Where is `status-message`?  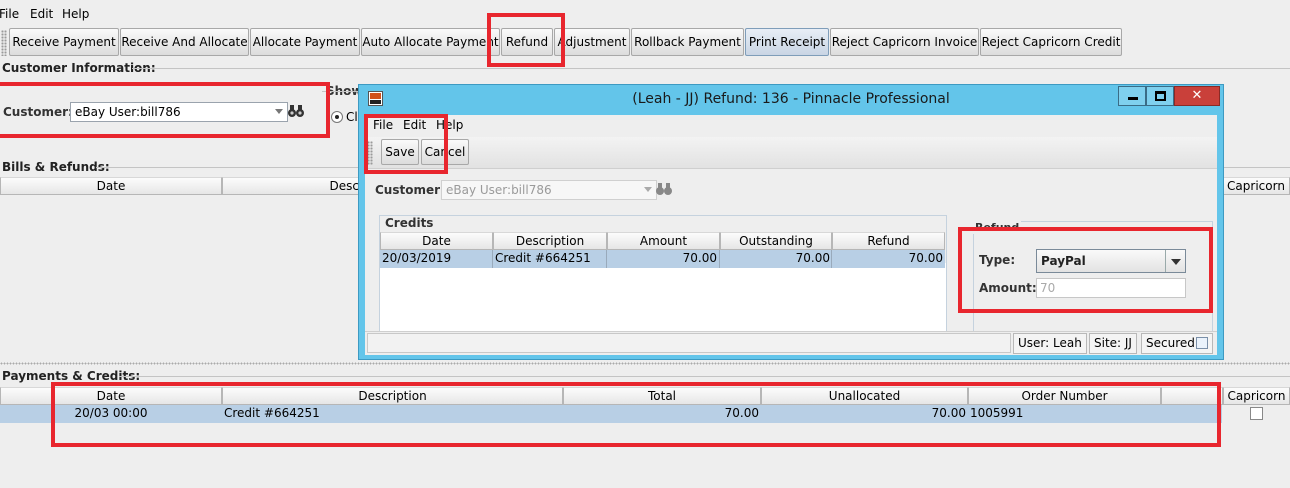
status-message is located at coordinates (689, 343).